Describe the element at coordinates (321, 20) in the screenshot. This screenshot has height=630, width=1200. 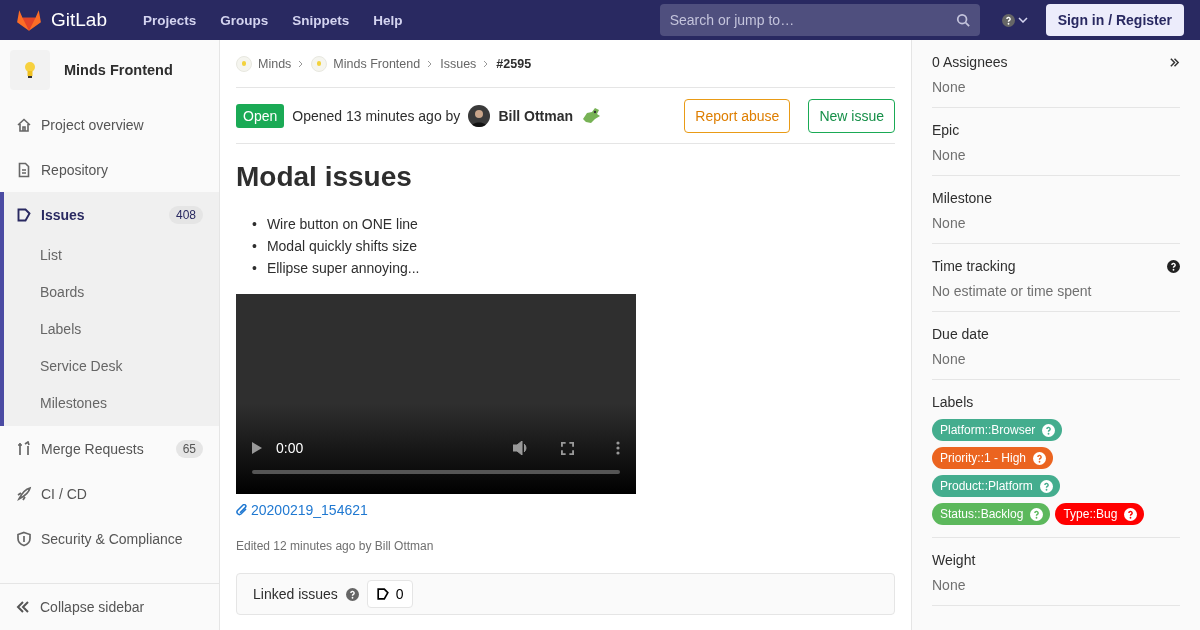
I see `top-nav-link: Snippets` at that location.